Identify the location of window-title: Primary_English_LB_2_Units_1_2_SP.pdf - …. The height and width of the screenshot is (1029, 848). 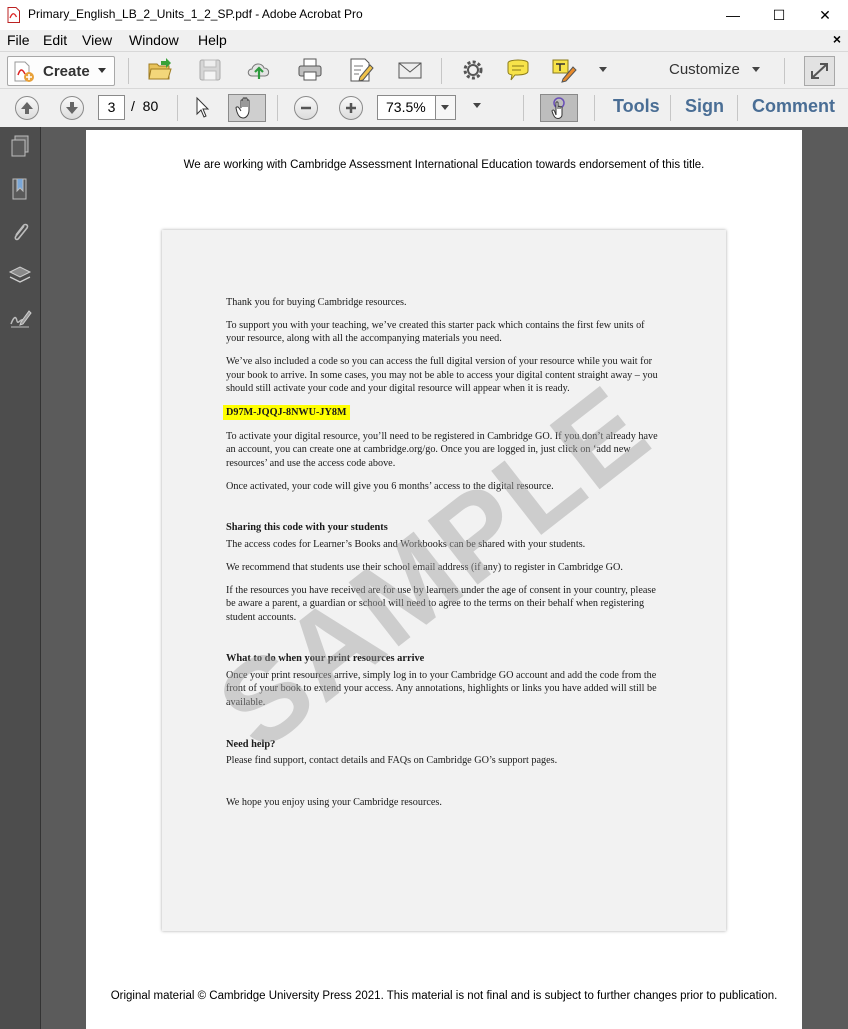
(195, 14).